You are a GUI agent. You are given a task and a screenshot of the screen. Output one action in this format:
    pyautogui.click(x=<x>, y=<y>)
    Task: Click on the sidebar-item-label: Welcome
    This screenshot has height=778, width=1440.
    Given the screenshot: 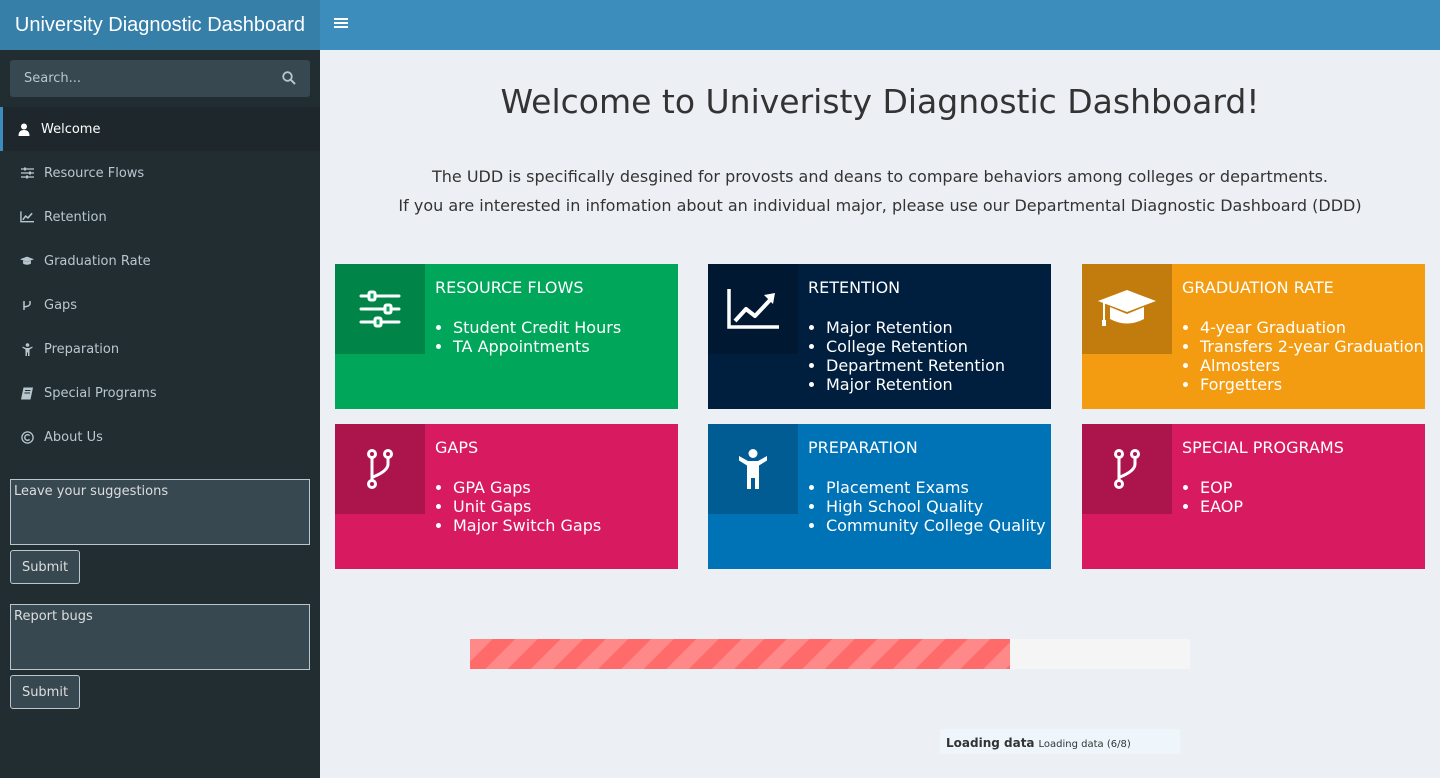 What is the action you would take?
    pyautogui.click(x=71, y=129)
    